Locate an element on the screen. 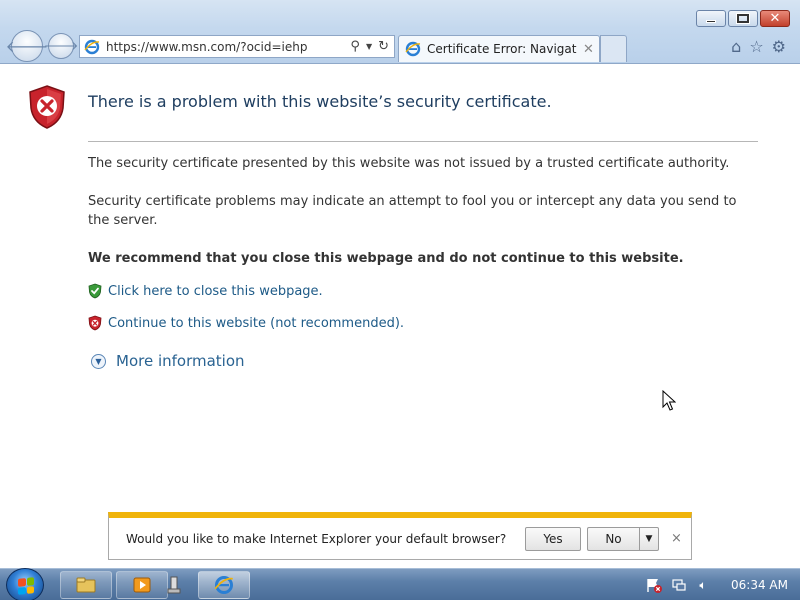  maximize-icon is located at coordinates (743, 18).